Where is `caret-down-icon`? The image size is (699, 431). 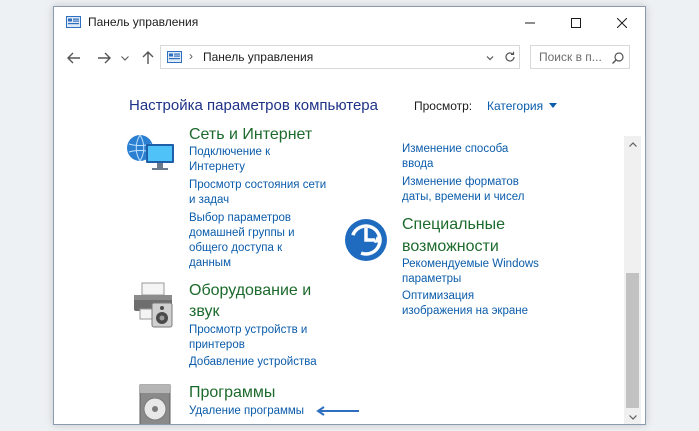 caret-down-icon is located at coordinates (553, 105).